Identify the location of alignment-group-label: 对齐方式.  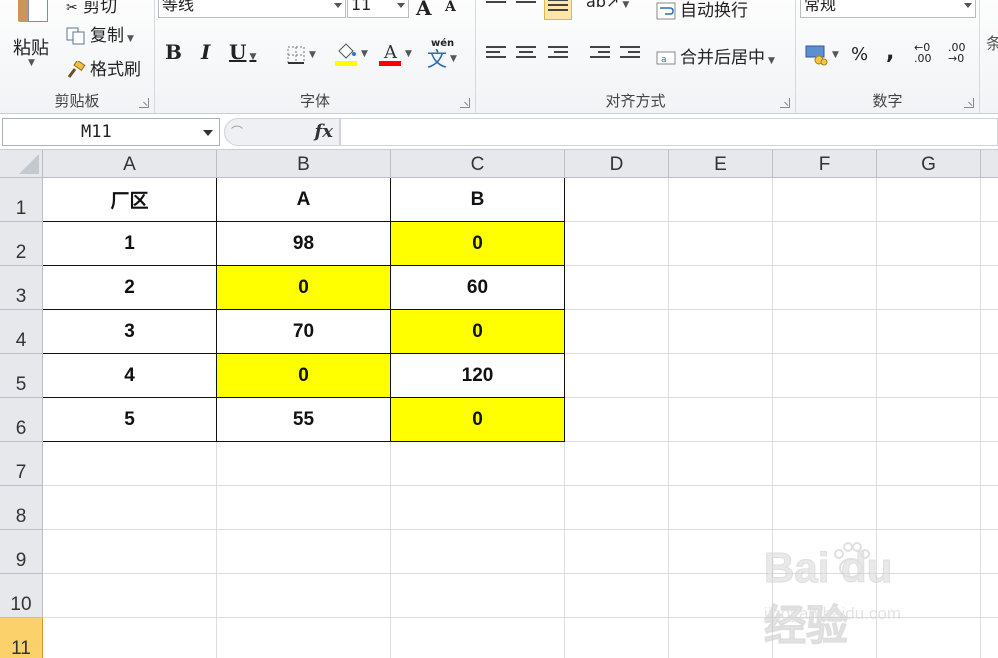
(635, 101).